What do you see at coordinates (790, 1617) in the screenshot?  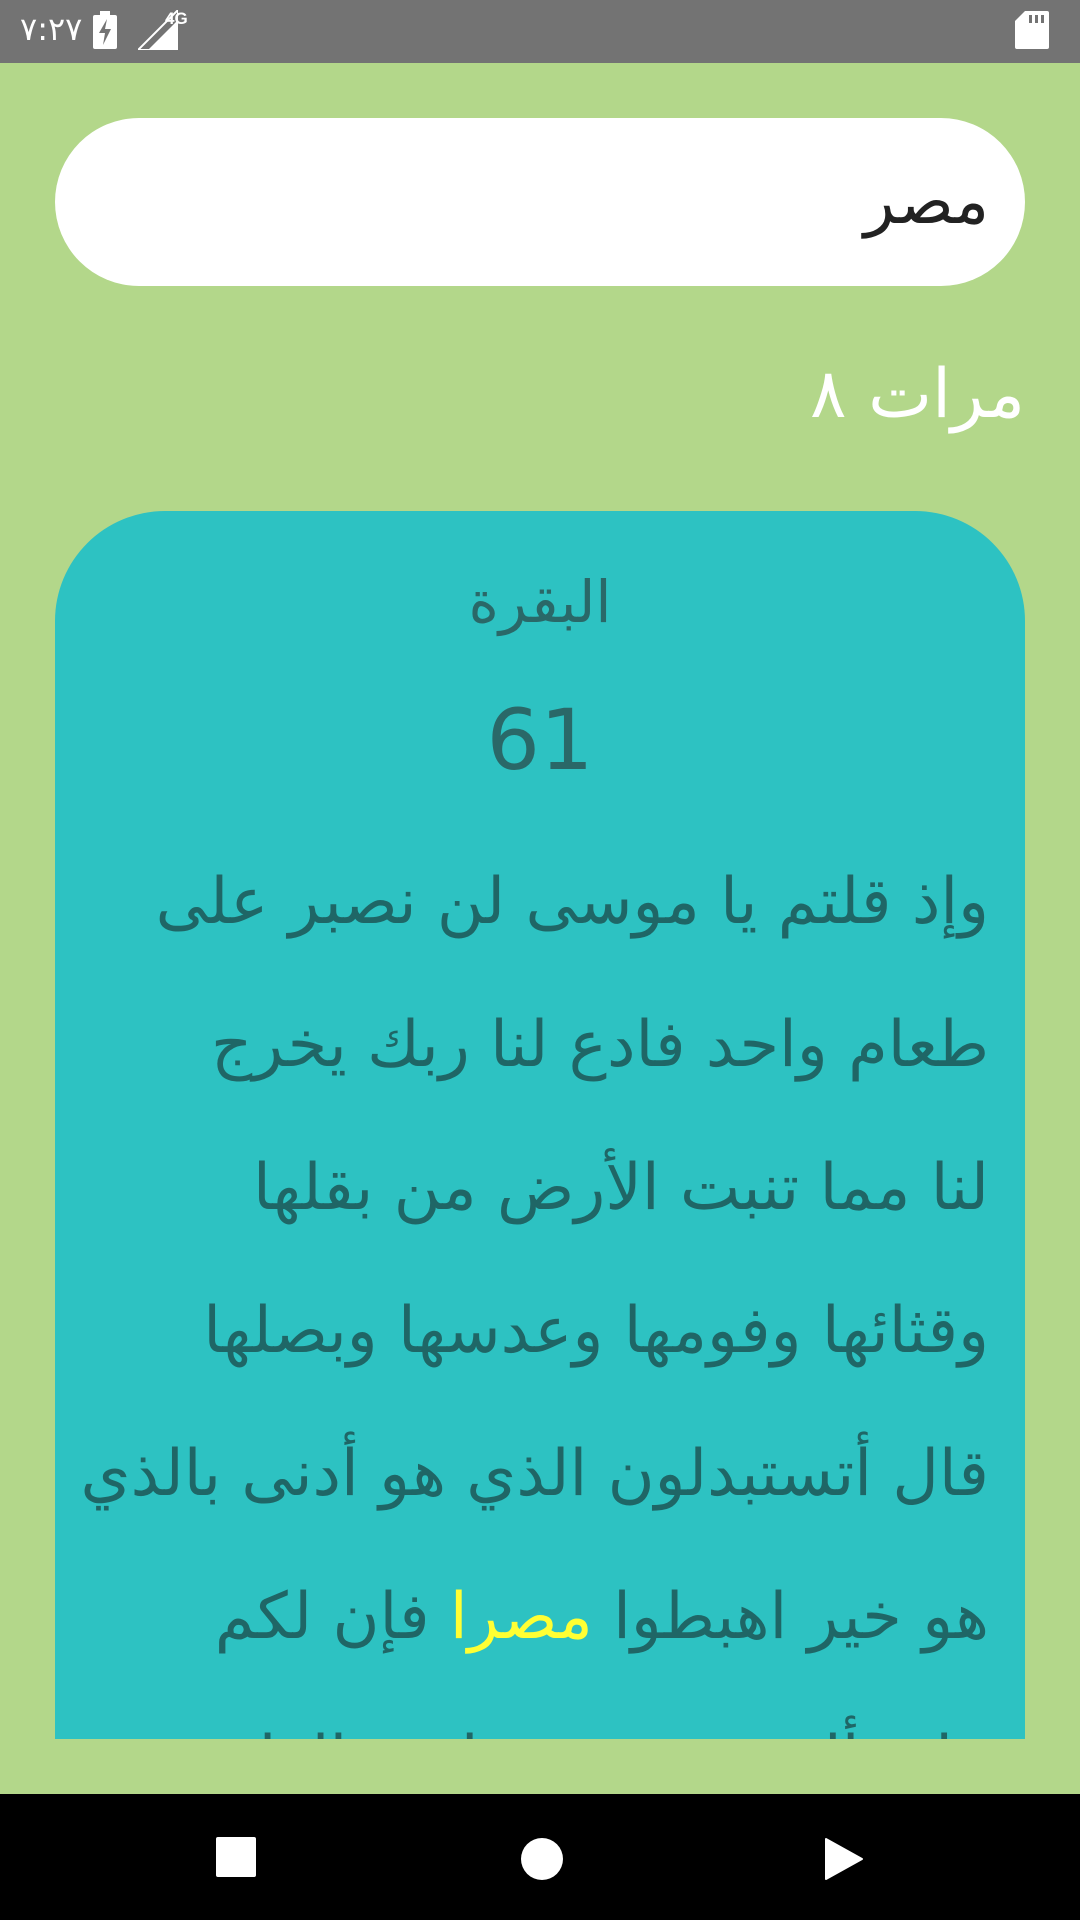 I see `ayah-text-before-match: هو خير اهبطوا` at bounding box center [790, 1617].